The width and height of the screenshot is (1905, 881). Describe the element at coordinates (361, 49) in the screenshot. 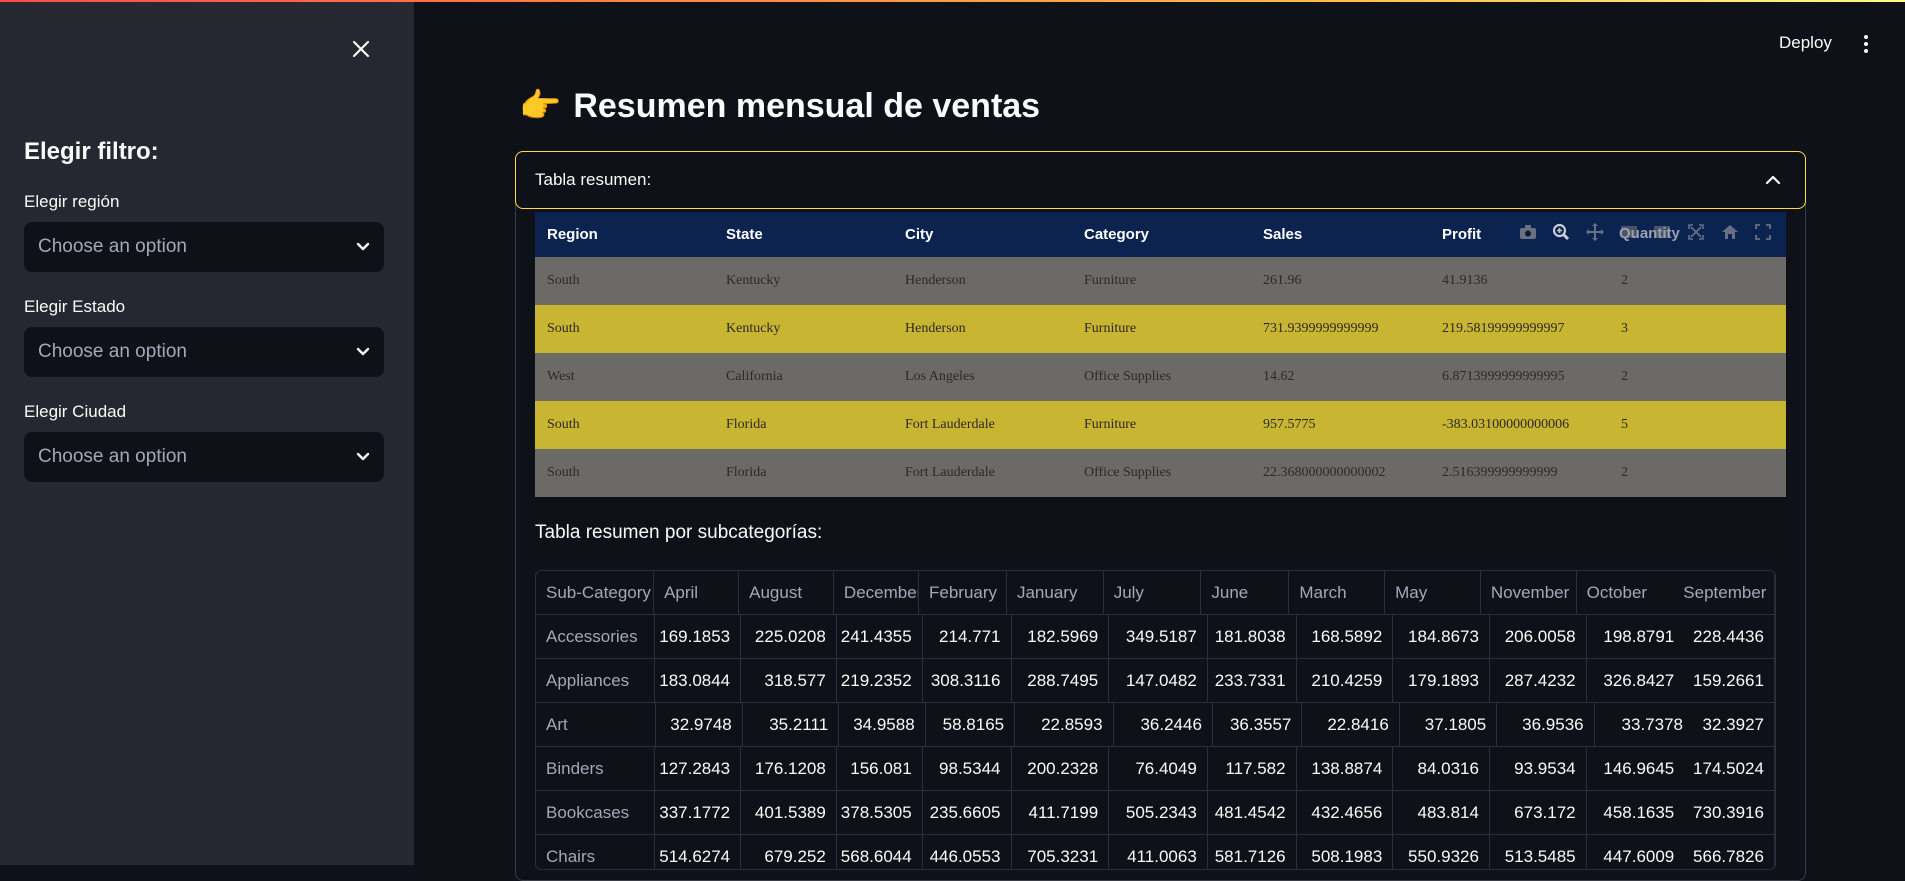

I see `close-sidebar-button` at that location.